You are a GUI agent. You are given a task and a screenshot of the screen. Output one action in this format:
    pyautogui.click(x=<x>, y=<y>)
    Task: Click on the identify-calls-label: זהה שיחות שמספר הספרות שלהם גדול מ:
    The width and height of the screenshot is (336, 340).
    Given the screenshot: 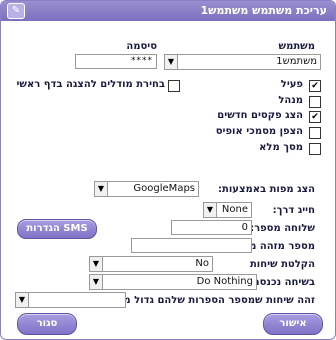 What is the action you would take?
    pyautogui.click(x=217, y=300)
    